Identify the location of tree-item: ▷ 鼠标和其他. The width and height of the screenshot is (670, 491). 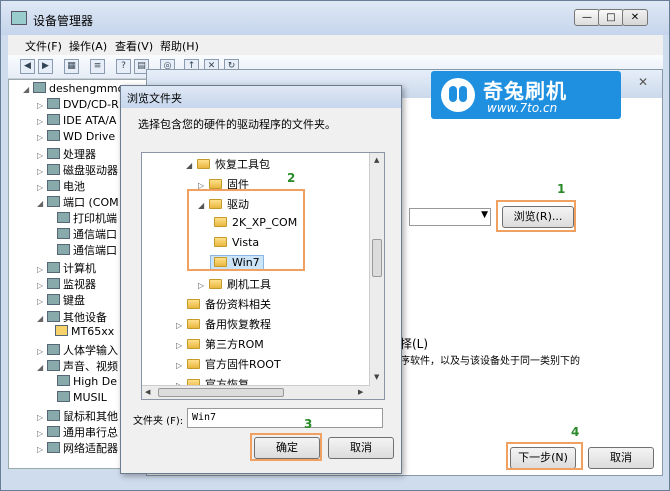
(77, 416).